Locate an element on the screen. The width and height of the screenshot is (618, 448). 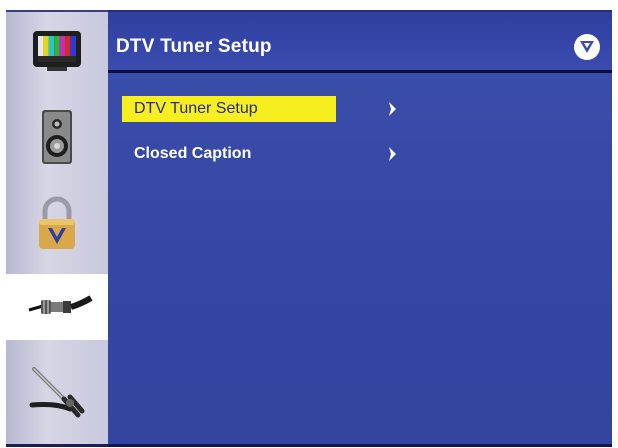
speaker-icon is located at coordinates (57, 137).